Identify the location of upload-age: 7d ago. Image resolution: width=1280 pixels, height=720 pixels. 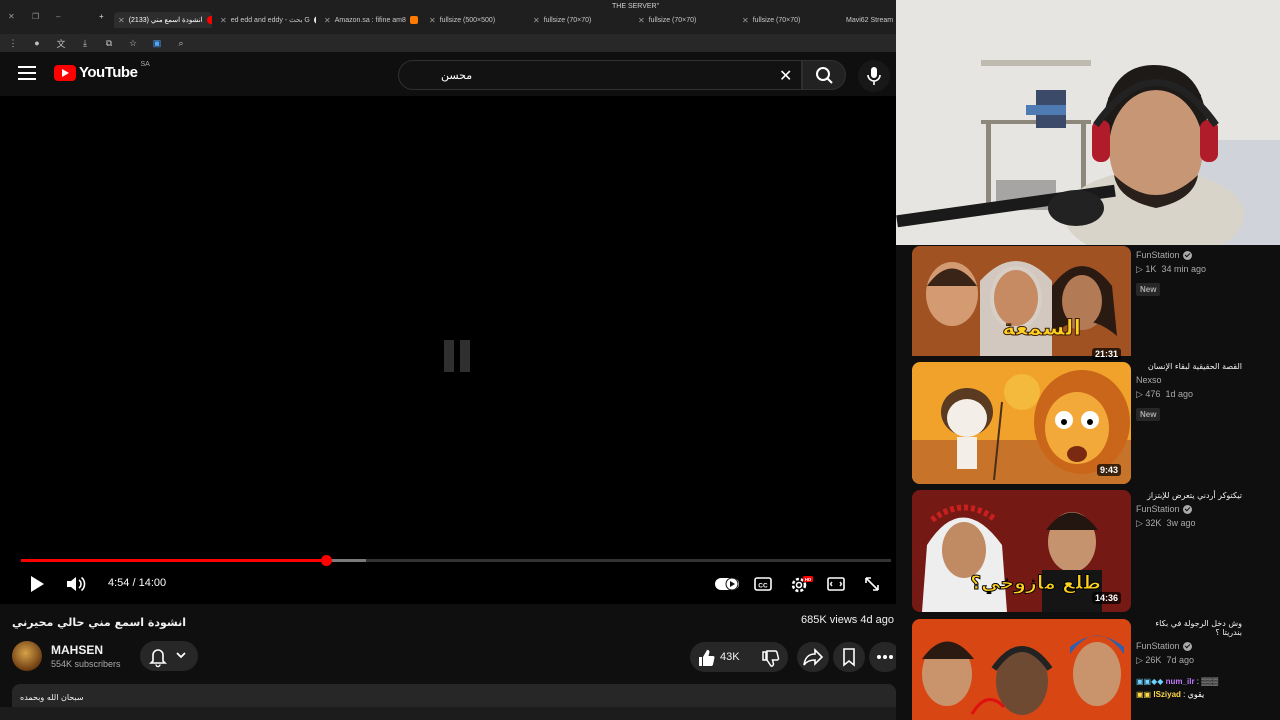
(1180, 660).